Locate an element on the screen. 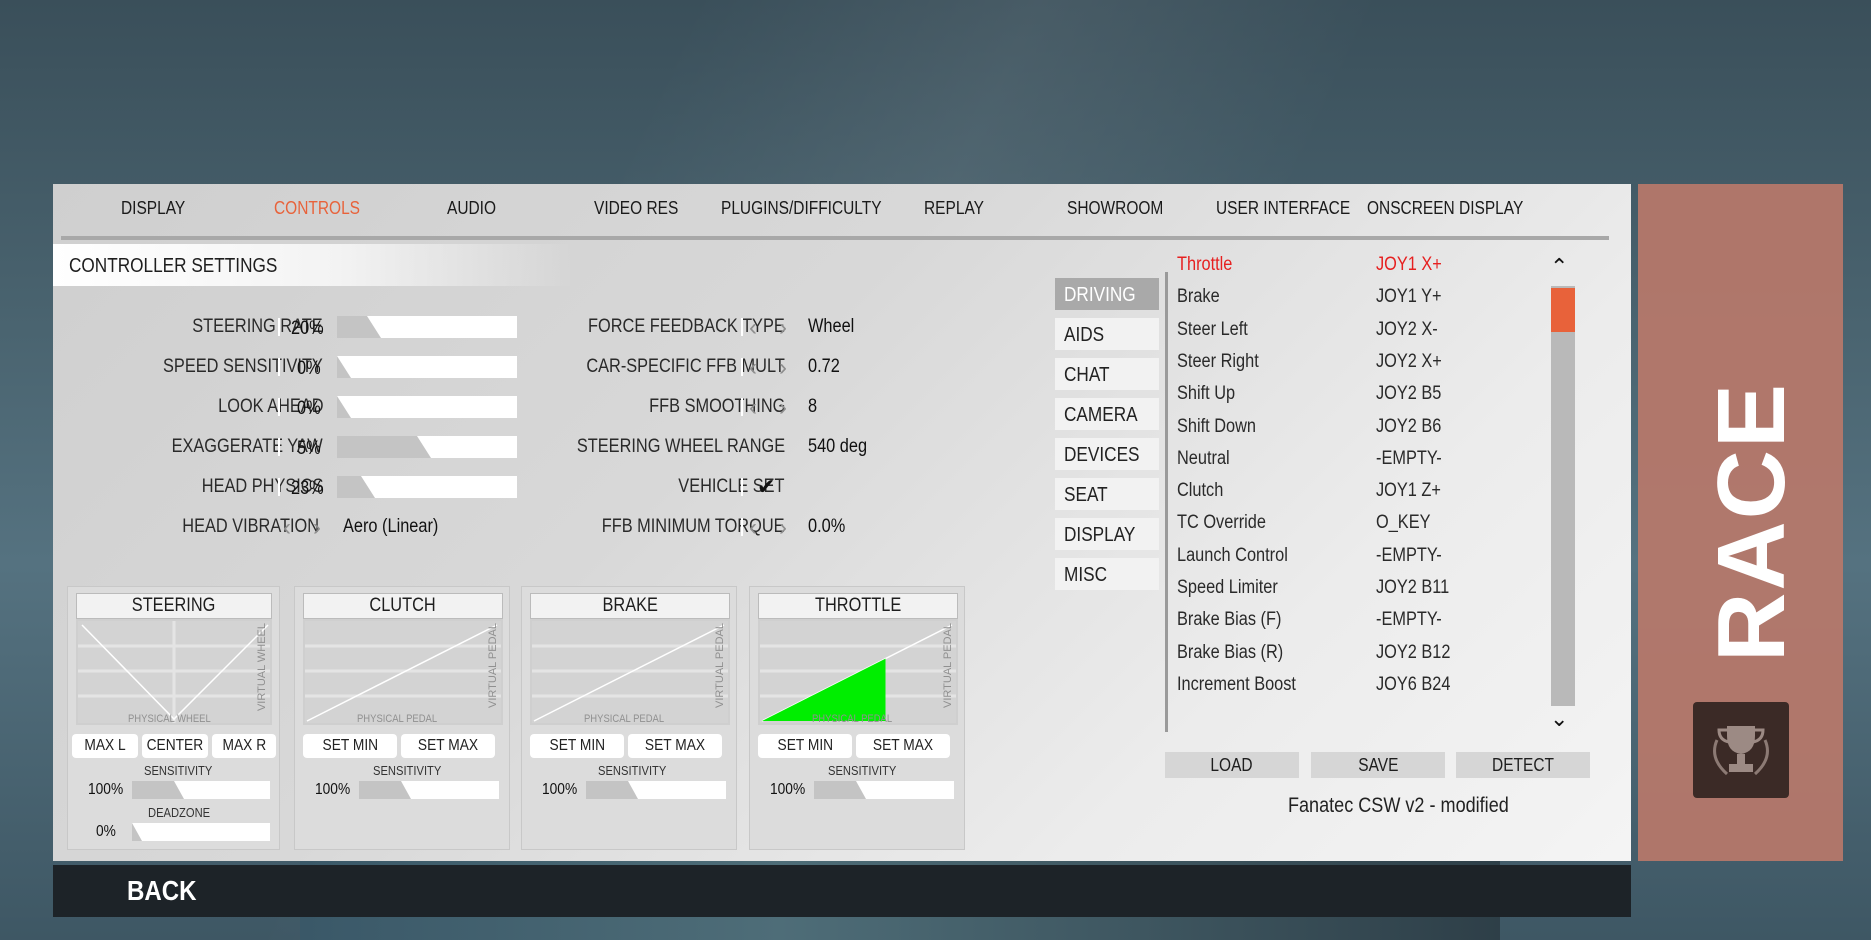 The image size is (1871, 940). clutch-sensitivity-slider is located at coordinates (429, 790).